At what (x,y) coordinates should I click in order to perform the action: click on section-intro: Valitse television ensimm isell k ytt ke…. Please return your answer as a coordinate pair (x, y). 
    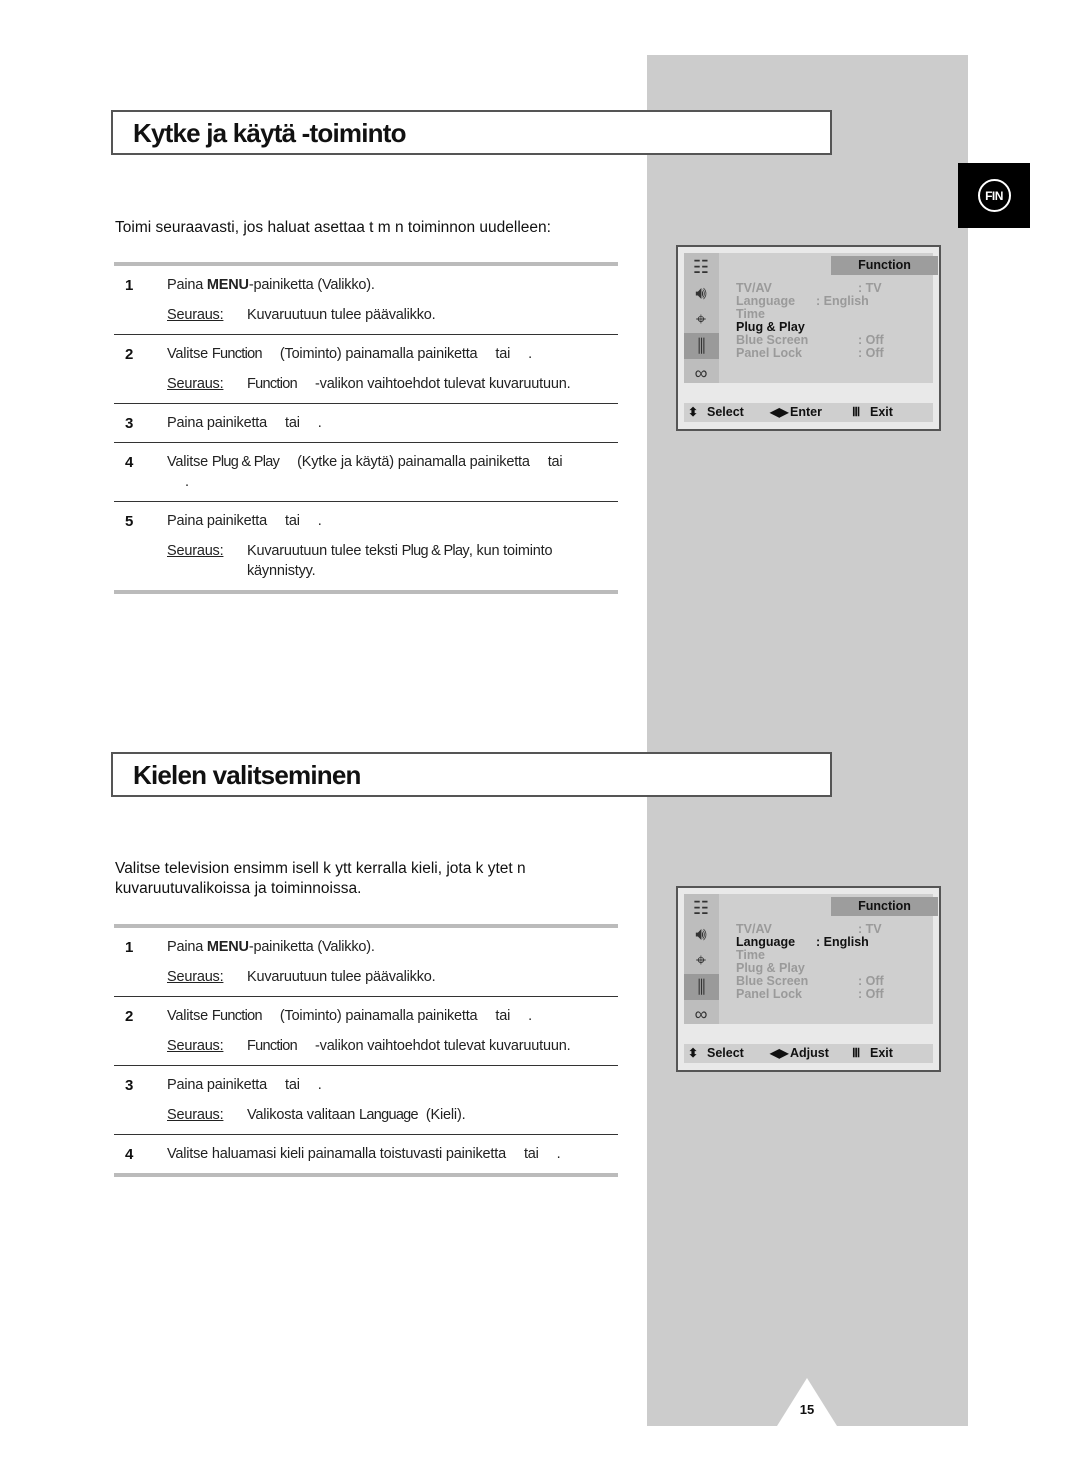
    Looking at the image, I should click on (320, 879).